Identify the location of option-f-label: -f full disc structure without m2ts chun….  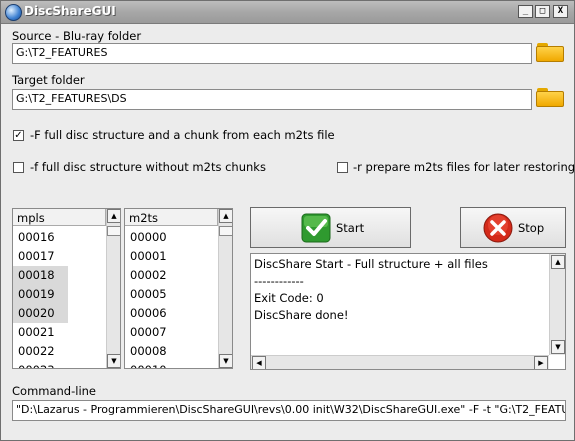
(148, 167).